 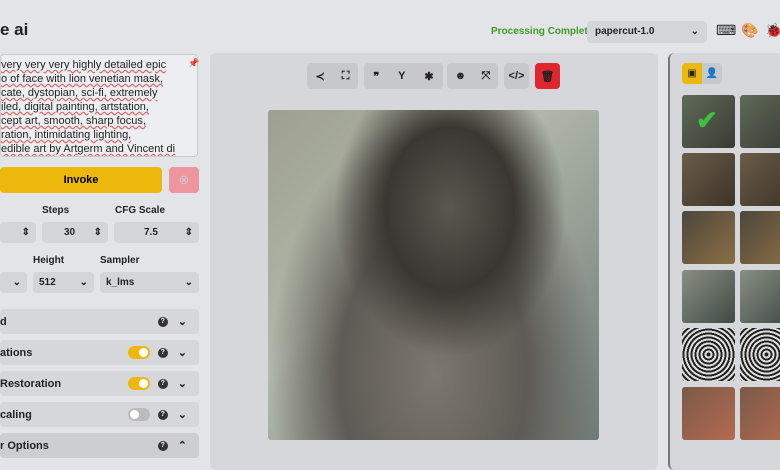 What do you see at coordinates (193, 63) in the screenshot?
I see `pin-icon: 📌` at bounding box center [193, 63].